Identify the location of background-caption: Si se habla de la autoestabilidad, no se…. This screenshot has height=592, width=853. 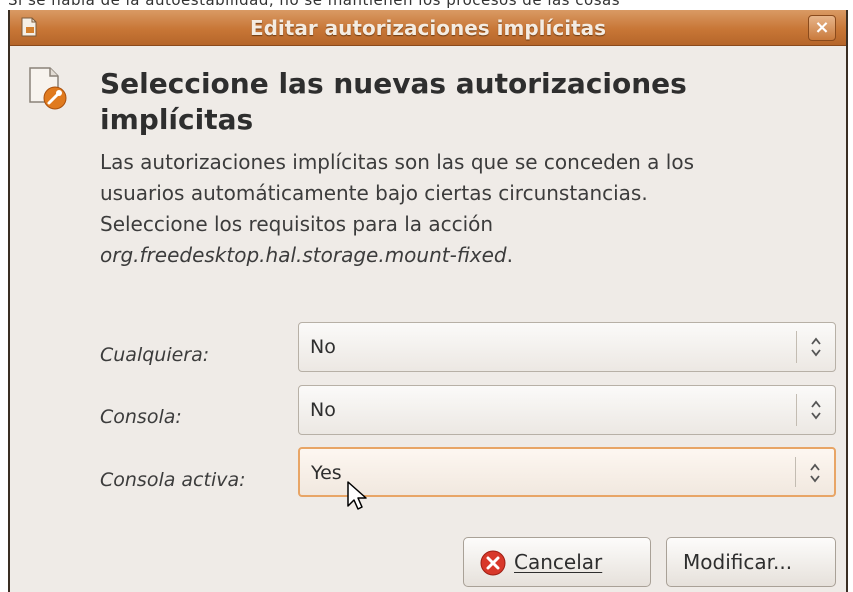
(314, 4).